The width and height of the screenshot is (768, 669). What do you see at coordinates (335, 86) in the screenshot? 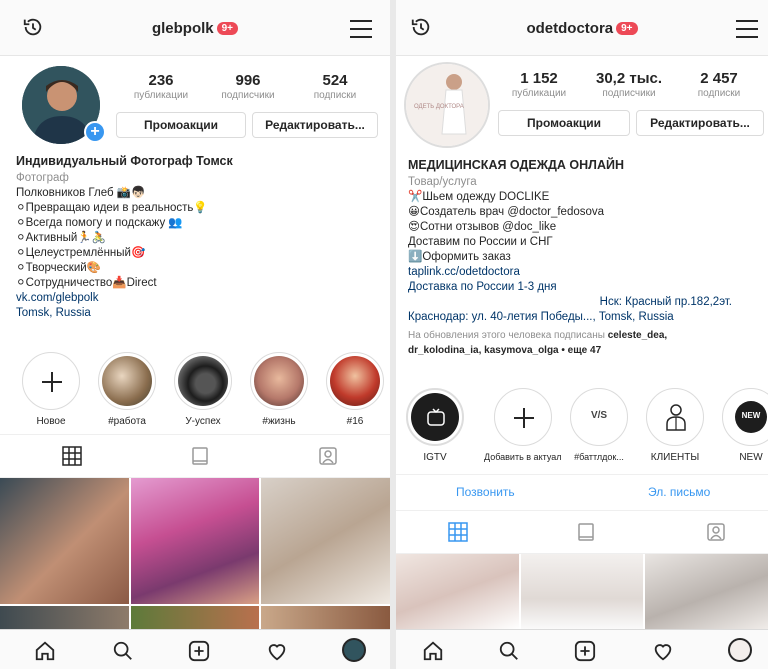
I see `stat-following: 524 подписки` at bounding box center [335, 86].